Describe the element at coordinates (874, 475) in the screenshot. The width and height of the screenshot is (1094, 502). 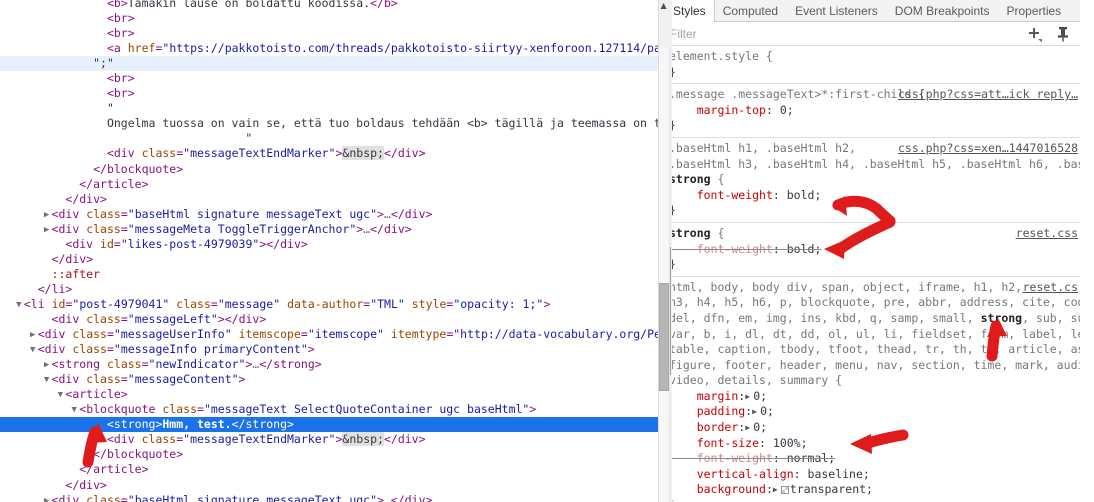
I see `css-declaration: vertical-align: baseline;` at that location.